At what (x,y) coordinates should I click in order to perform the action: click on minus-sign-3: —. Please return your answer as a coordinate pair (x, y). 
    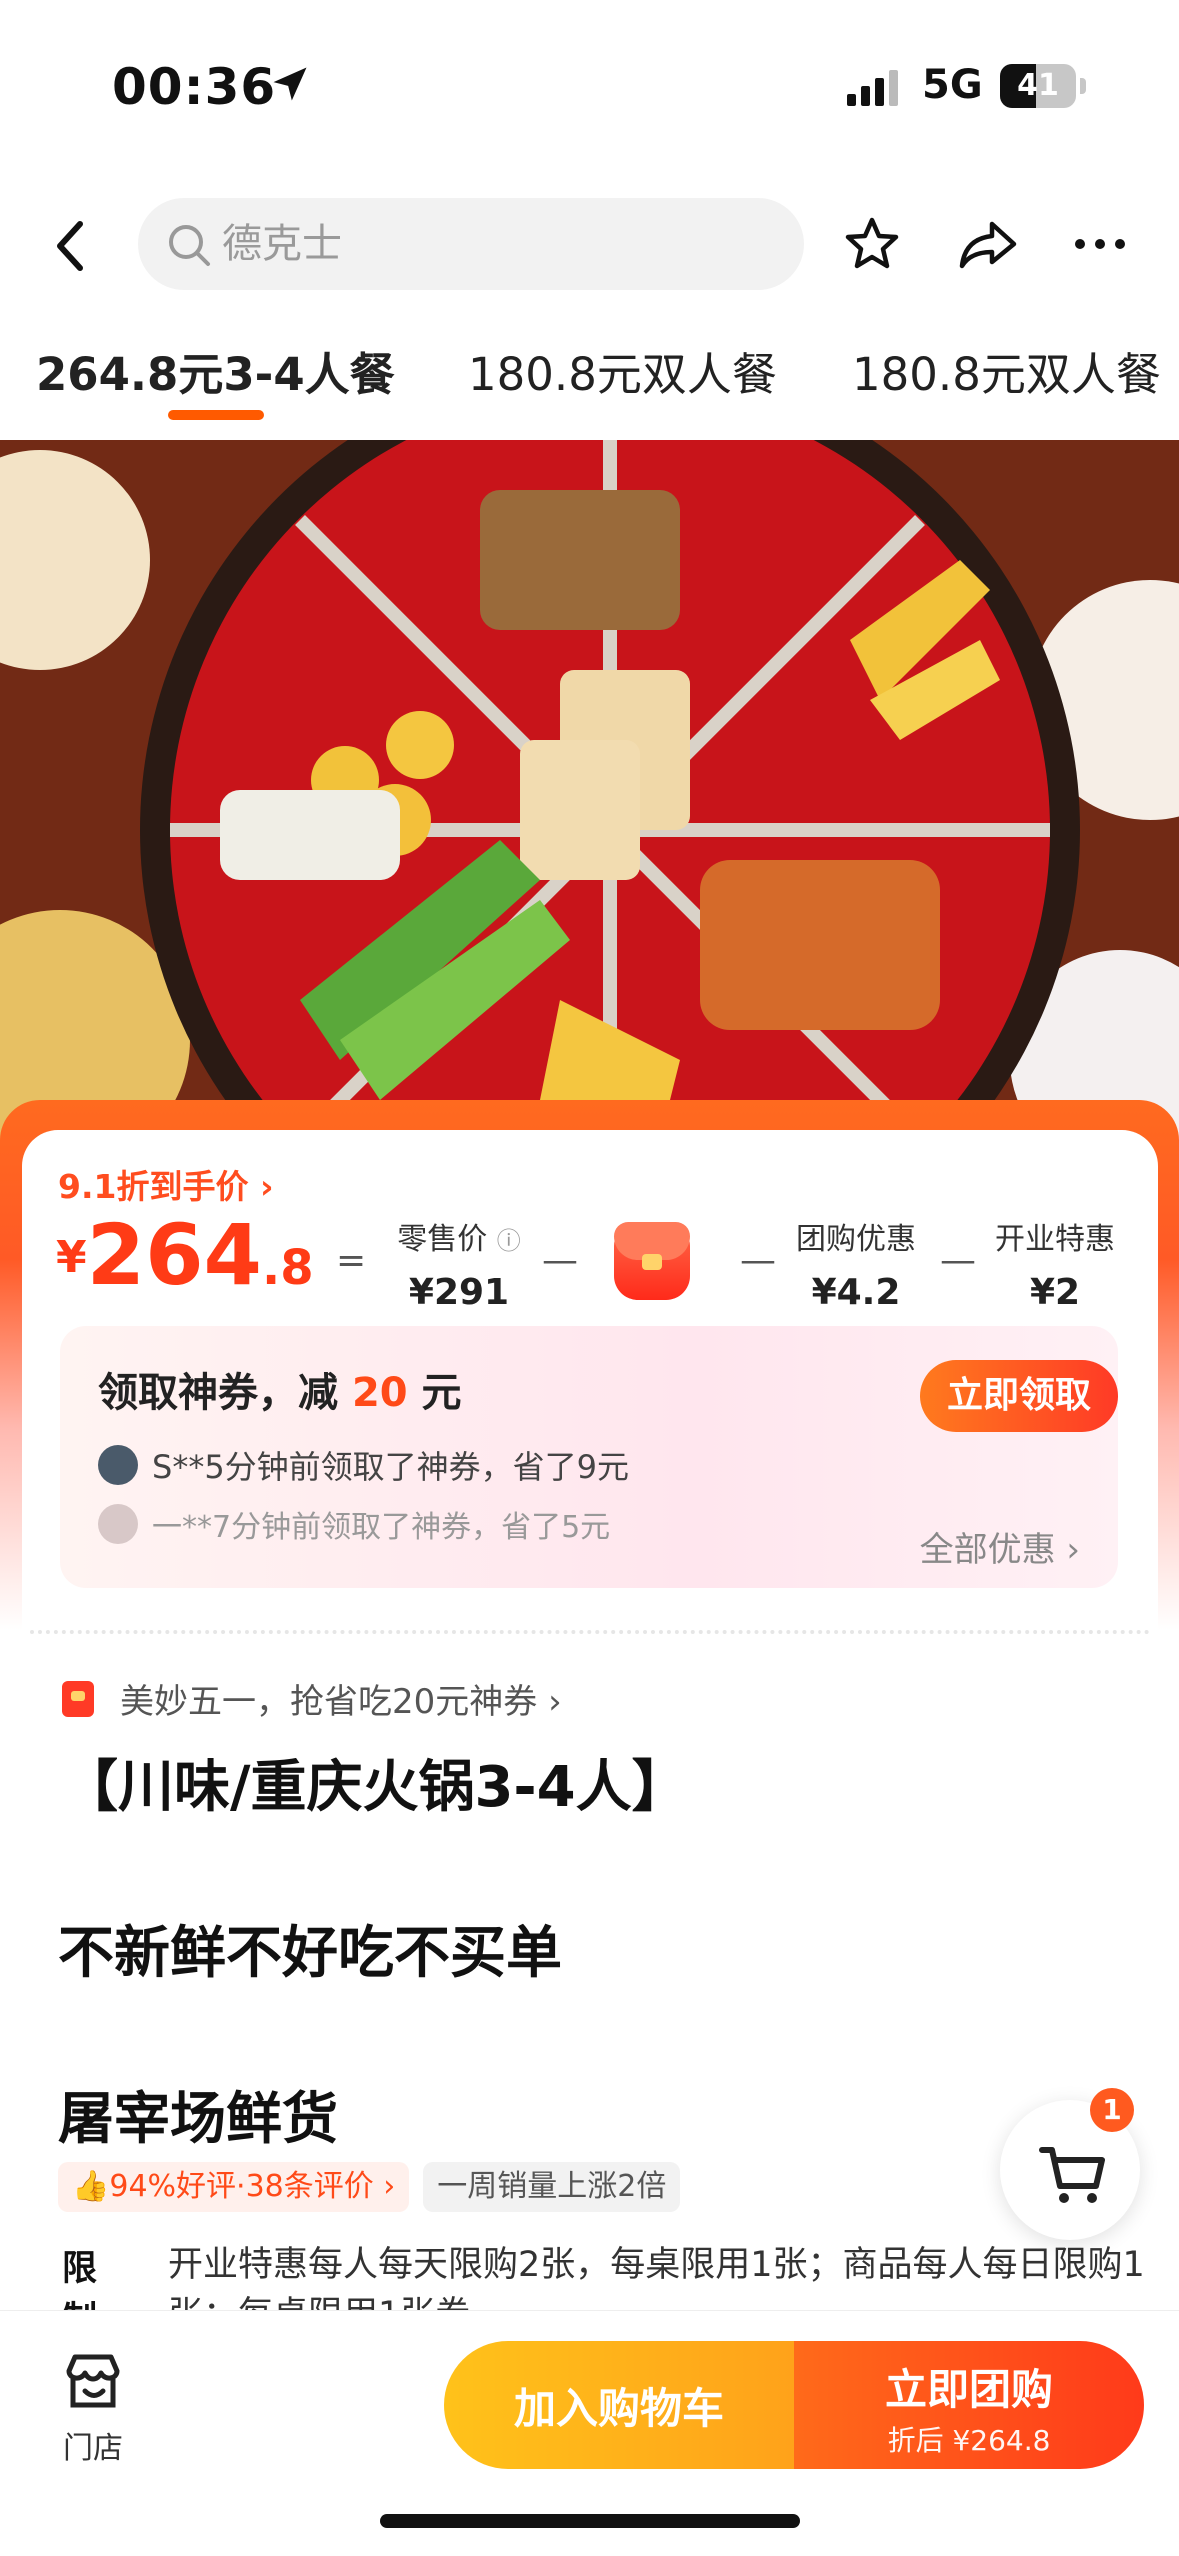
    Looking at the image, I should click on (958, 1260).